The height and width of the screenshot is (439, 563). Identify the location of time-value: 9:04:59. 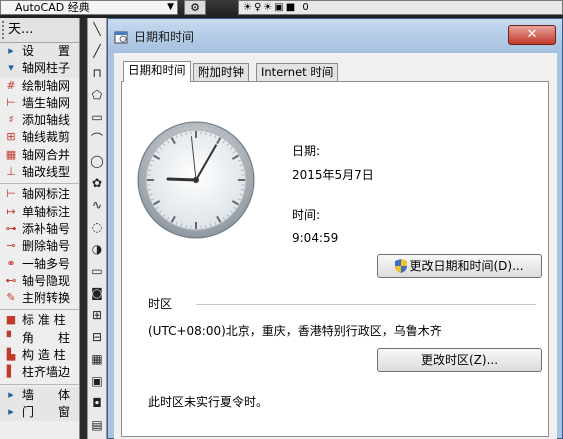
(315, 238).